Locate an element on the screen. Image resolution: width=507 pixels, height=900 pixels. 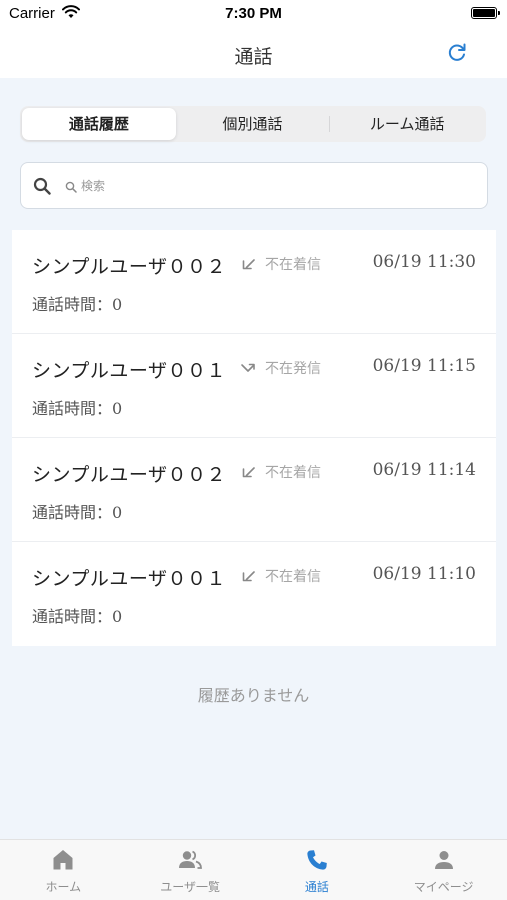
tab-label: 通話 is located at coordinates (316, 887).